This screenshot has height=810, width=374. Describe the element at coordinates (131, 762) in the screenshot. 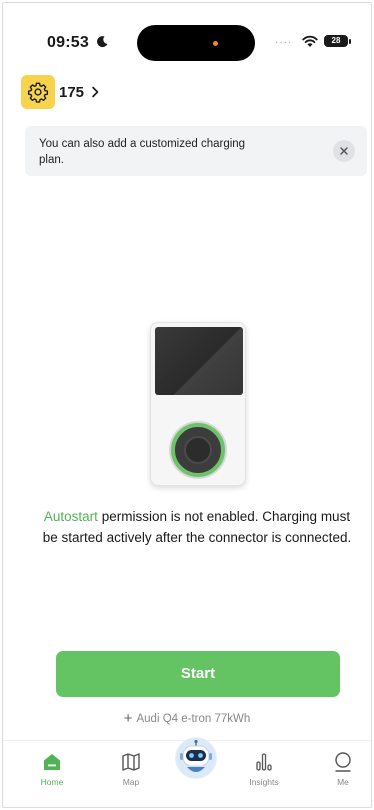

I see `map-icon` at that location.